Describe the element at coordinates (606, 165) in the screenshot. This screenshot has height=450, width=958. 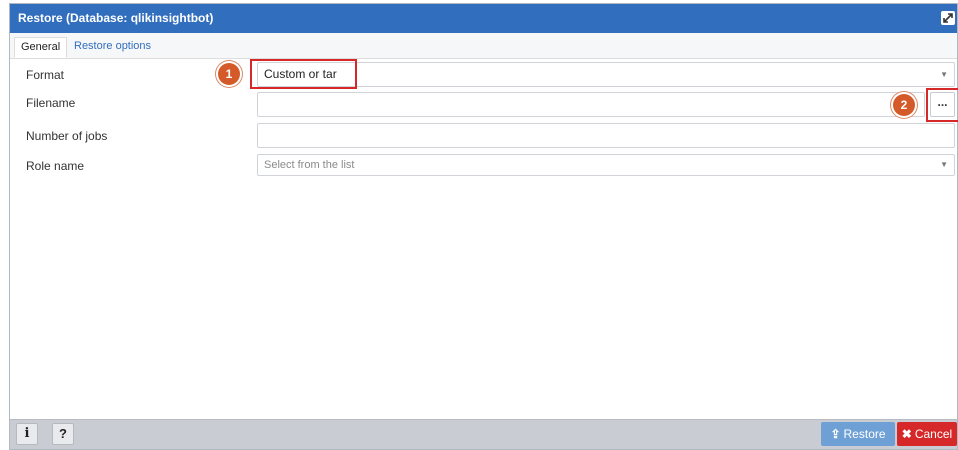
I see `role-select: Select from the list ▼` at that location.